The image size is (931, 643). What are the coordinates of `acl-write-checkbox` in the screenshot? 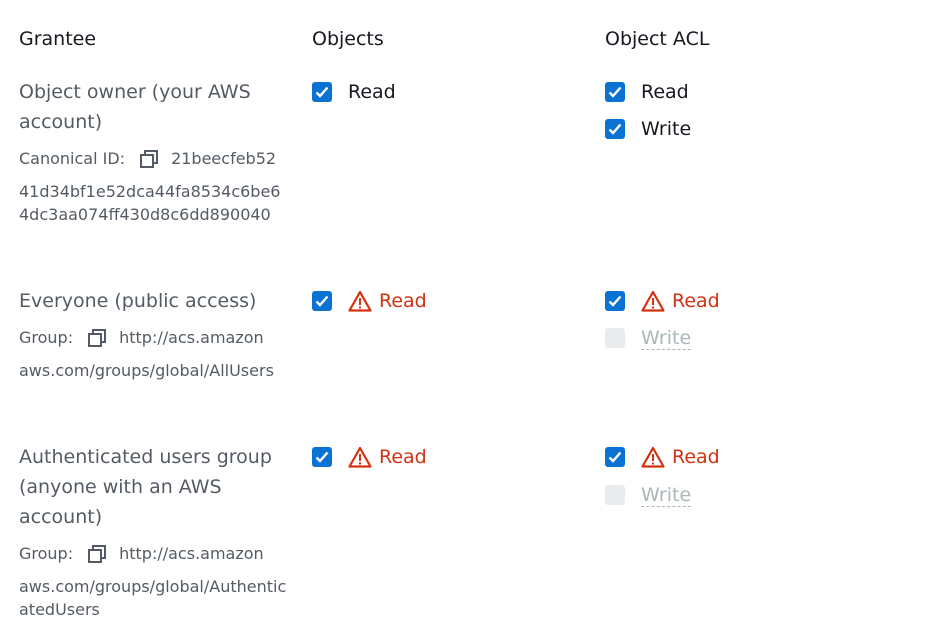 It's located at (615, 129).